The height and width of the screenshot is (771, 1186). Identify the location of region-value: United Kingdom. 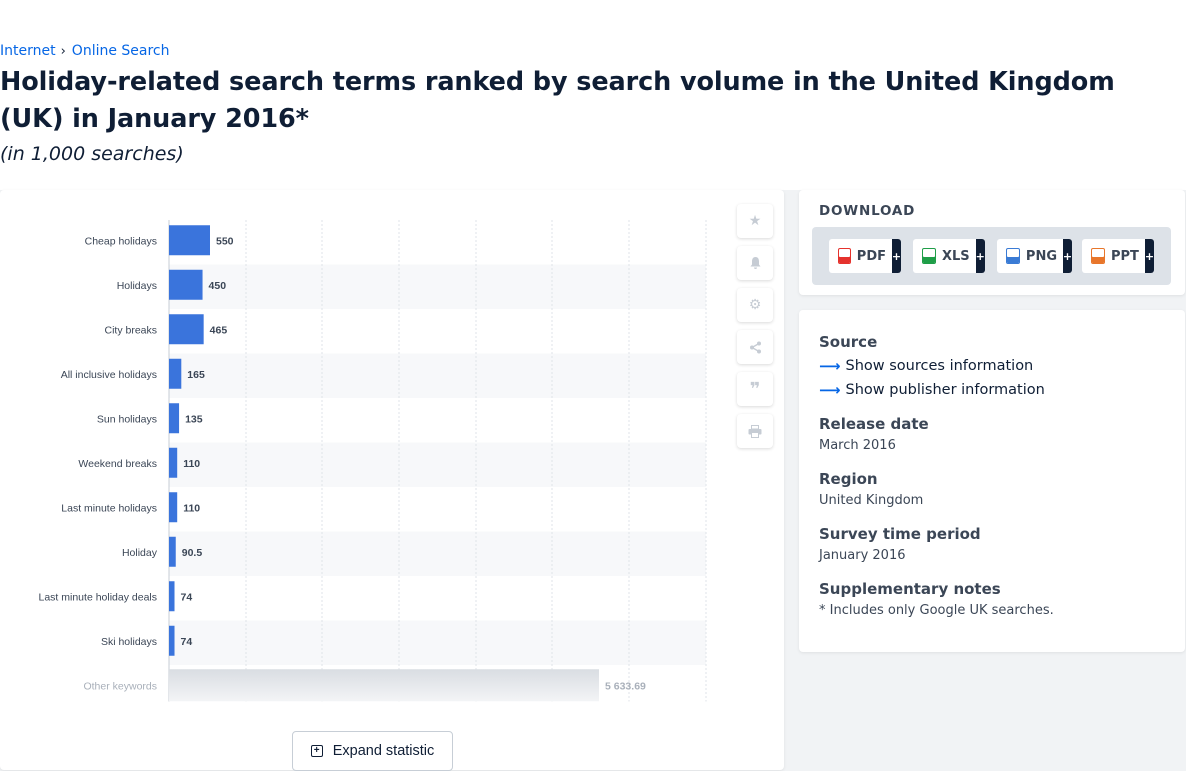
(871, 500).